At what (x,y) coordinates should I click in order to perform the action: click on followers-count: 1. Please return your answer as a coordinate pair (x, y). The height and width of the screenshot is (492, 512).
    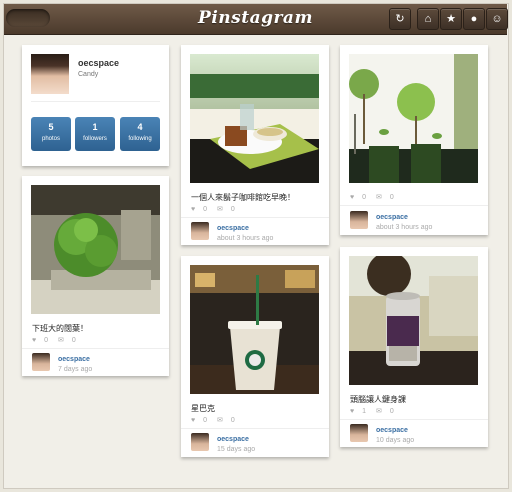
    Looking at the image, I should click on (95, 127).